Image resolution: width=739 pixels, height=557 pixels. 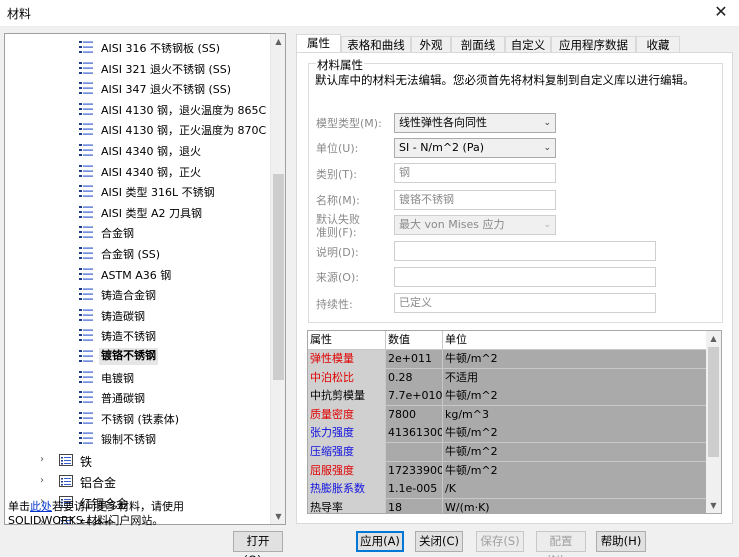 I want to click on tree-material-item: 普通碳钢, so click(x=138, y=397).